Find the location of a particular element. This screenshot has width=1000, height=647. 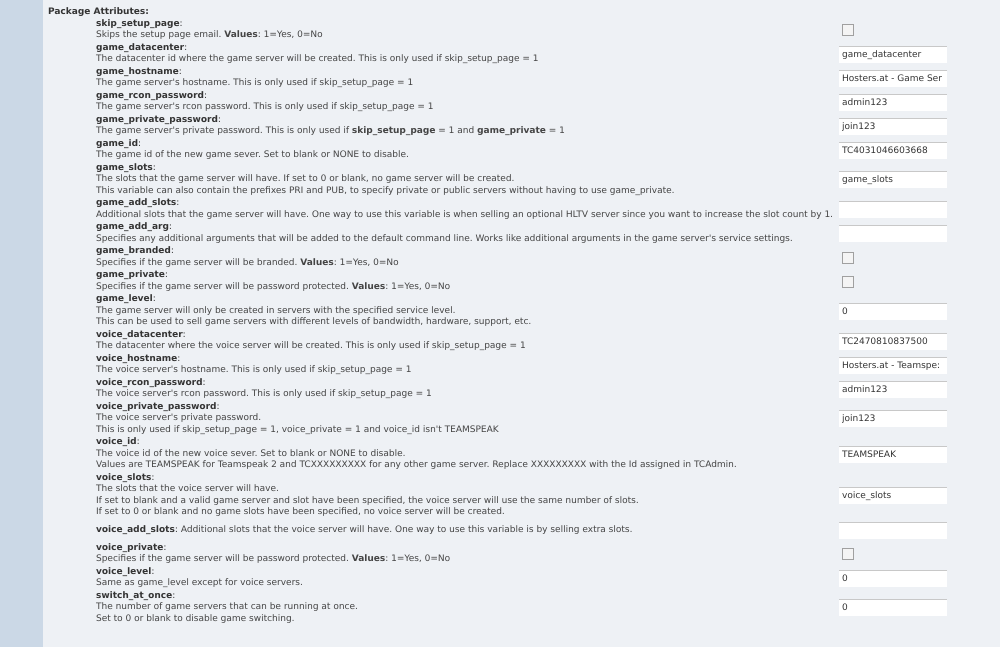

attribute-name: game_branded: is located at coordinates (135, 252).